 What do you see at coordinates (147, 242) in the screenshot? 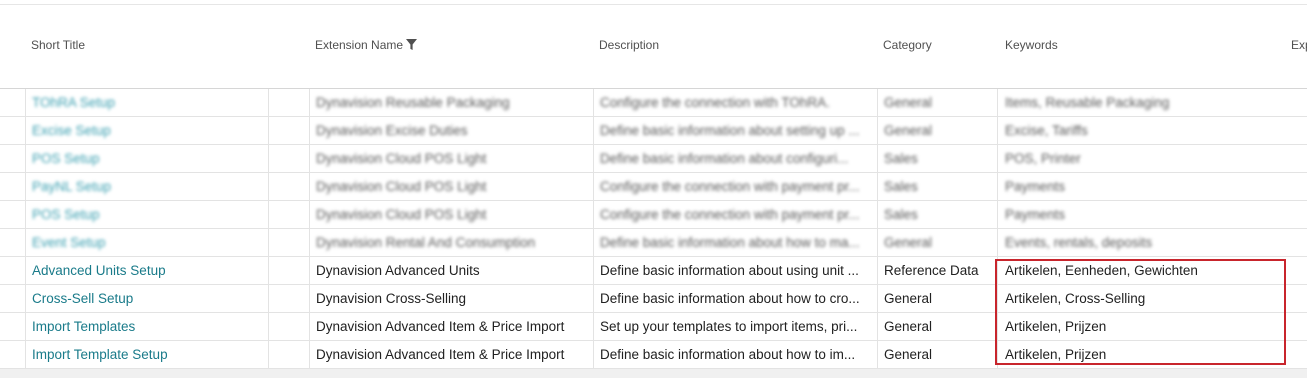
I see `cell-short-title: Event Setup` at bounding box center [147, 242].